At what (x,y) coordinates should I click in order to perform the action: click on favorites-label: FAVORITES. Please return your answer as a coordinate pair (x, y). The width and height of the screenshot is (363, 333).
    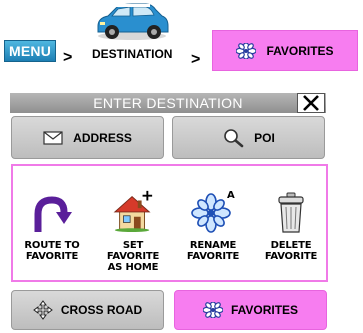
    Looking at the image, I should click on (264, 310).